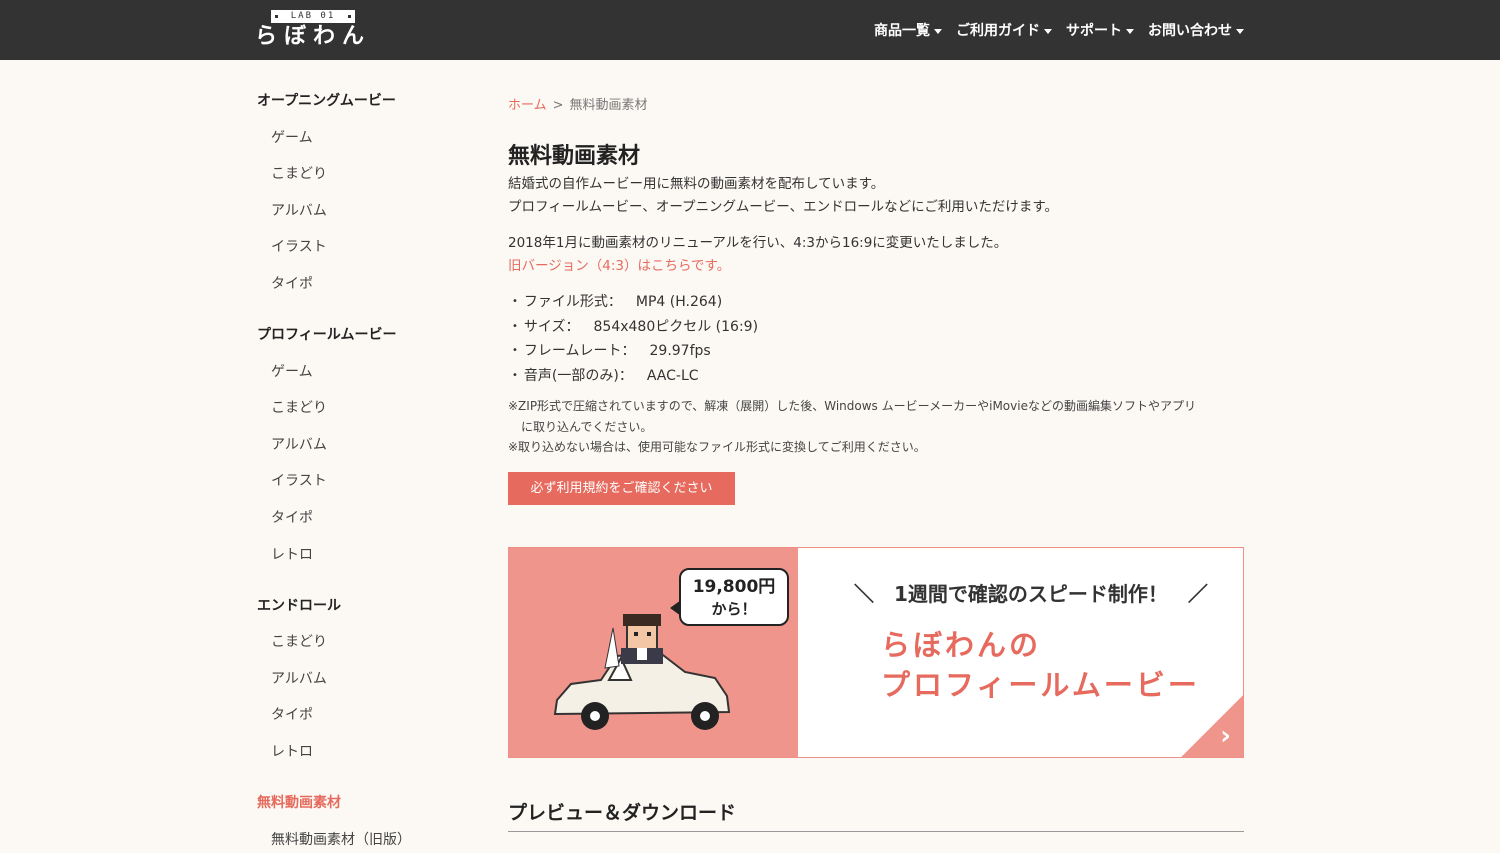  Describe the element at coordinates (292, 714) in the screenshot. I see `sidebar-item-endroll-typo: タイポ` at that location.